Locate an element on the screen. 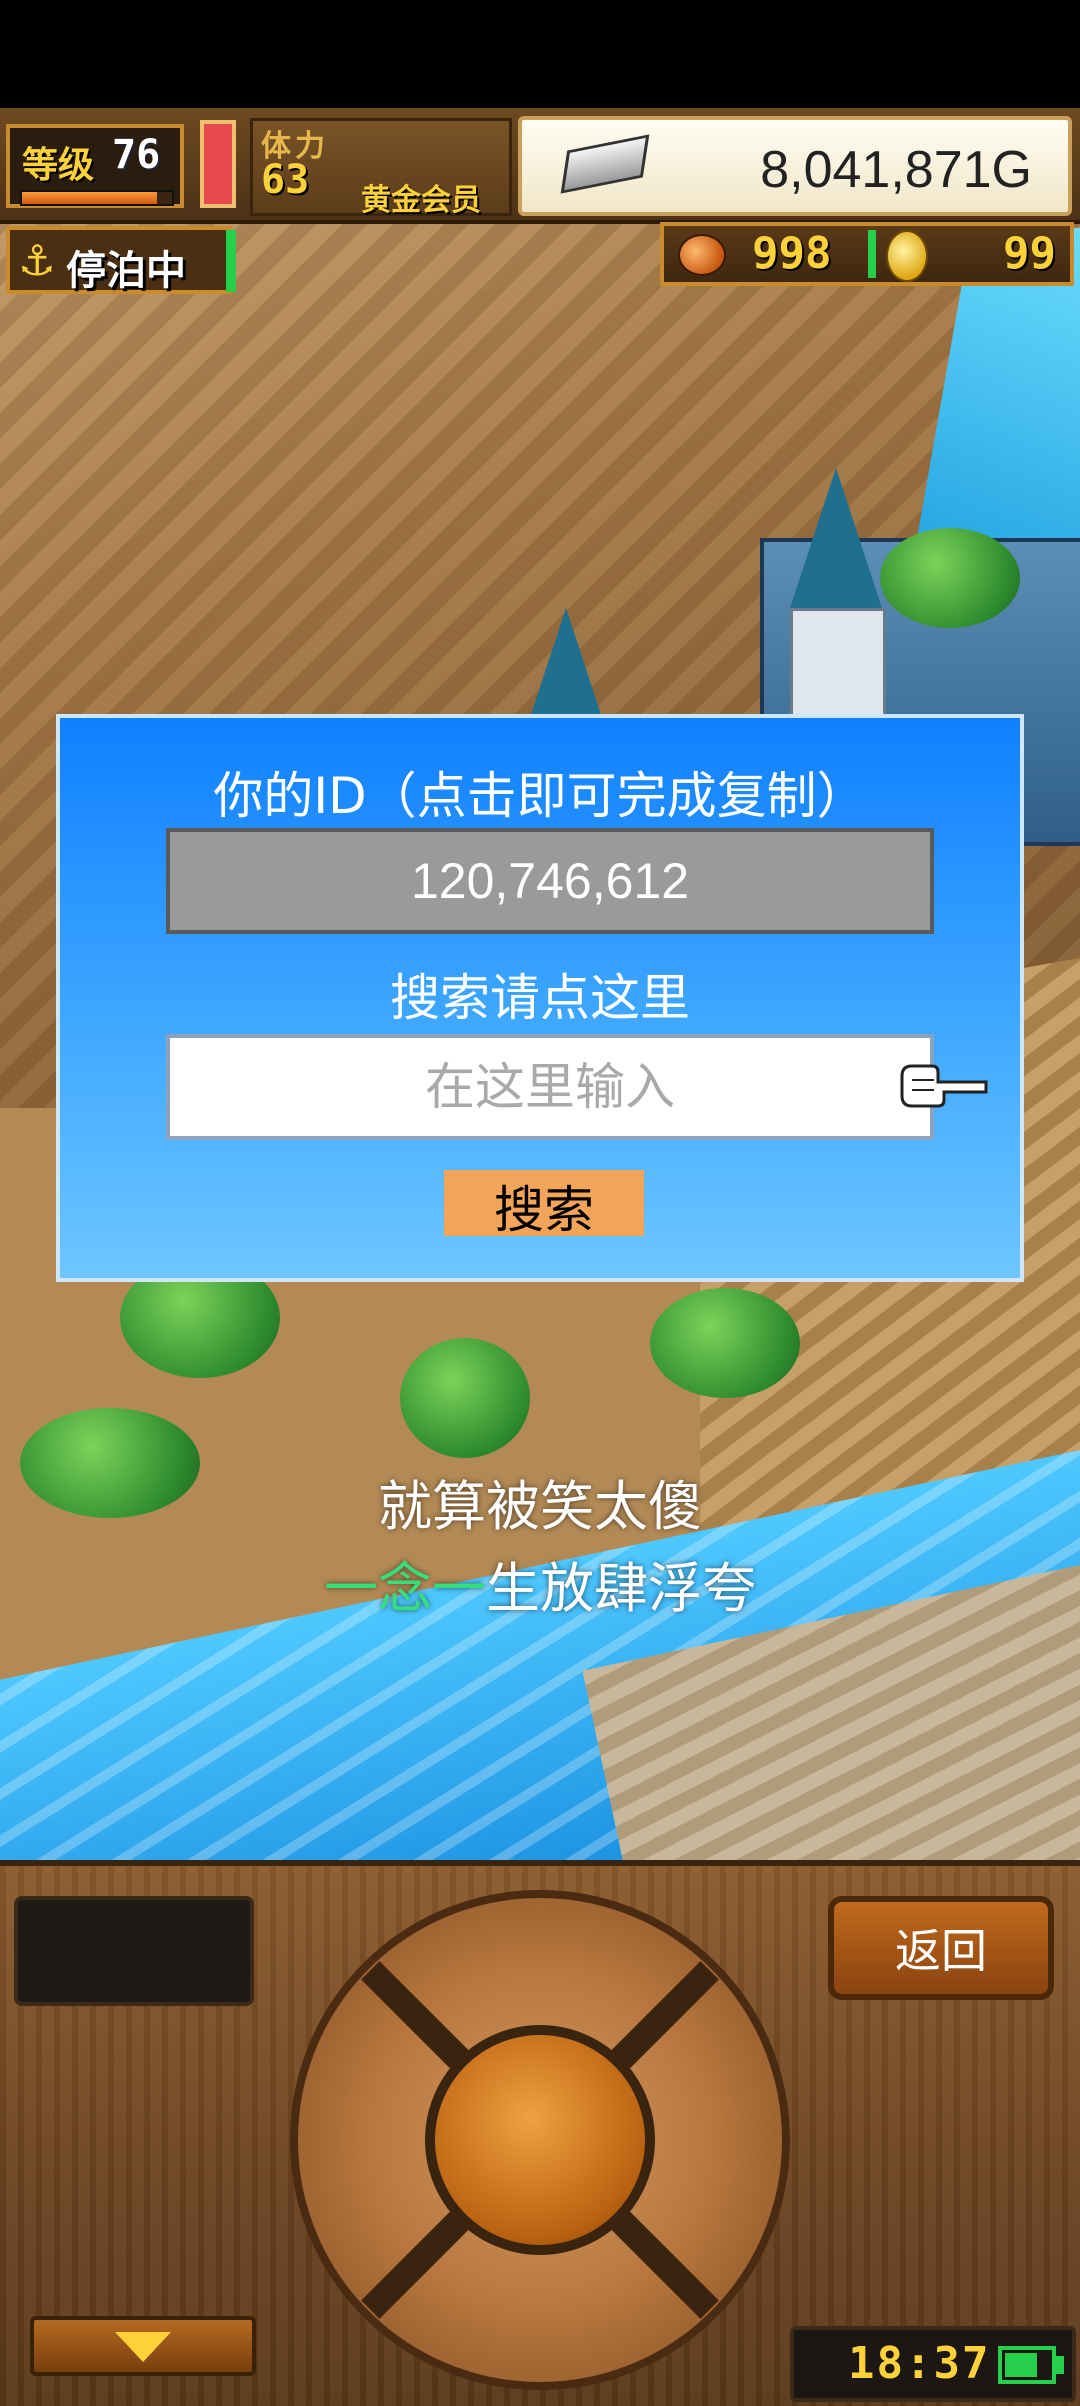 The image size is (1080, 2406). anchor-icon: ⚓ is located at coordinates (37, 260).